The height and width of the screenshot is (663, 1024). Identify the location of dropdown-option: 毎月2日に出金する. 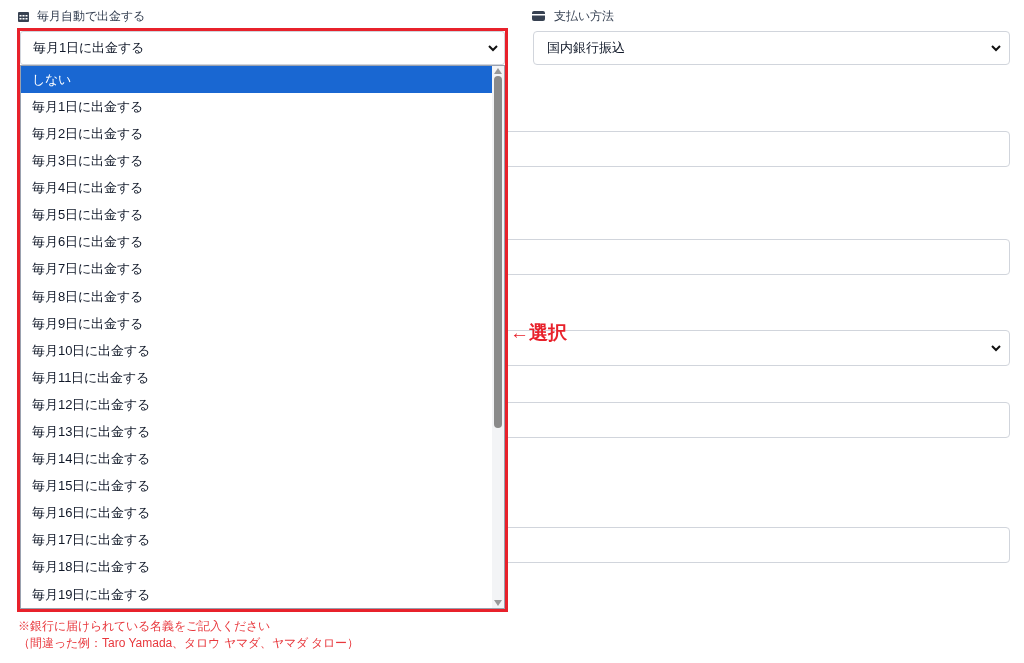
(256, 134).